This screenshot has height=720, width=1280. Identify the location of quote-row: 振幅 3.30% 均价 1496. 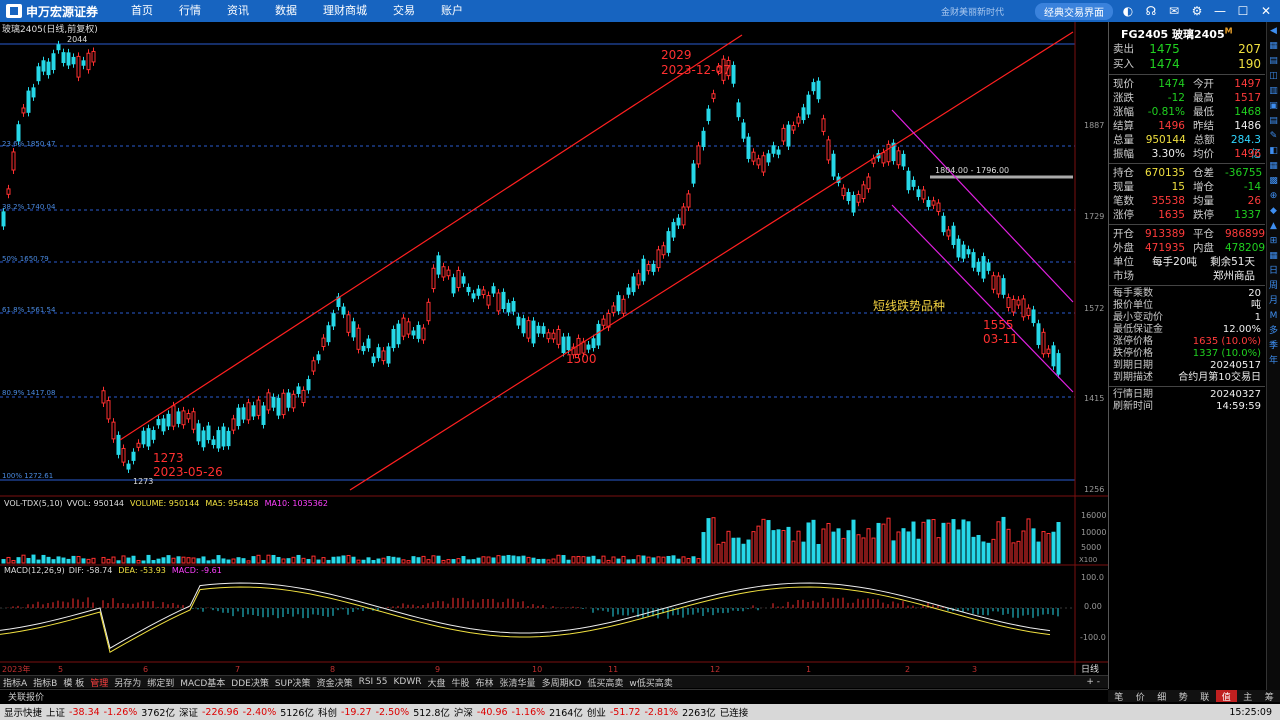
(1187, 154).